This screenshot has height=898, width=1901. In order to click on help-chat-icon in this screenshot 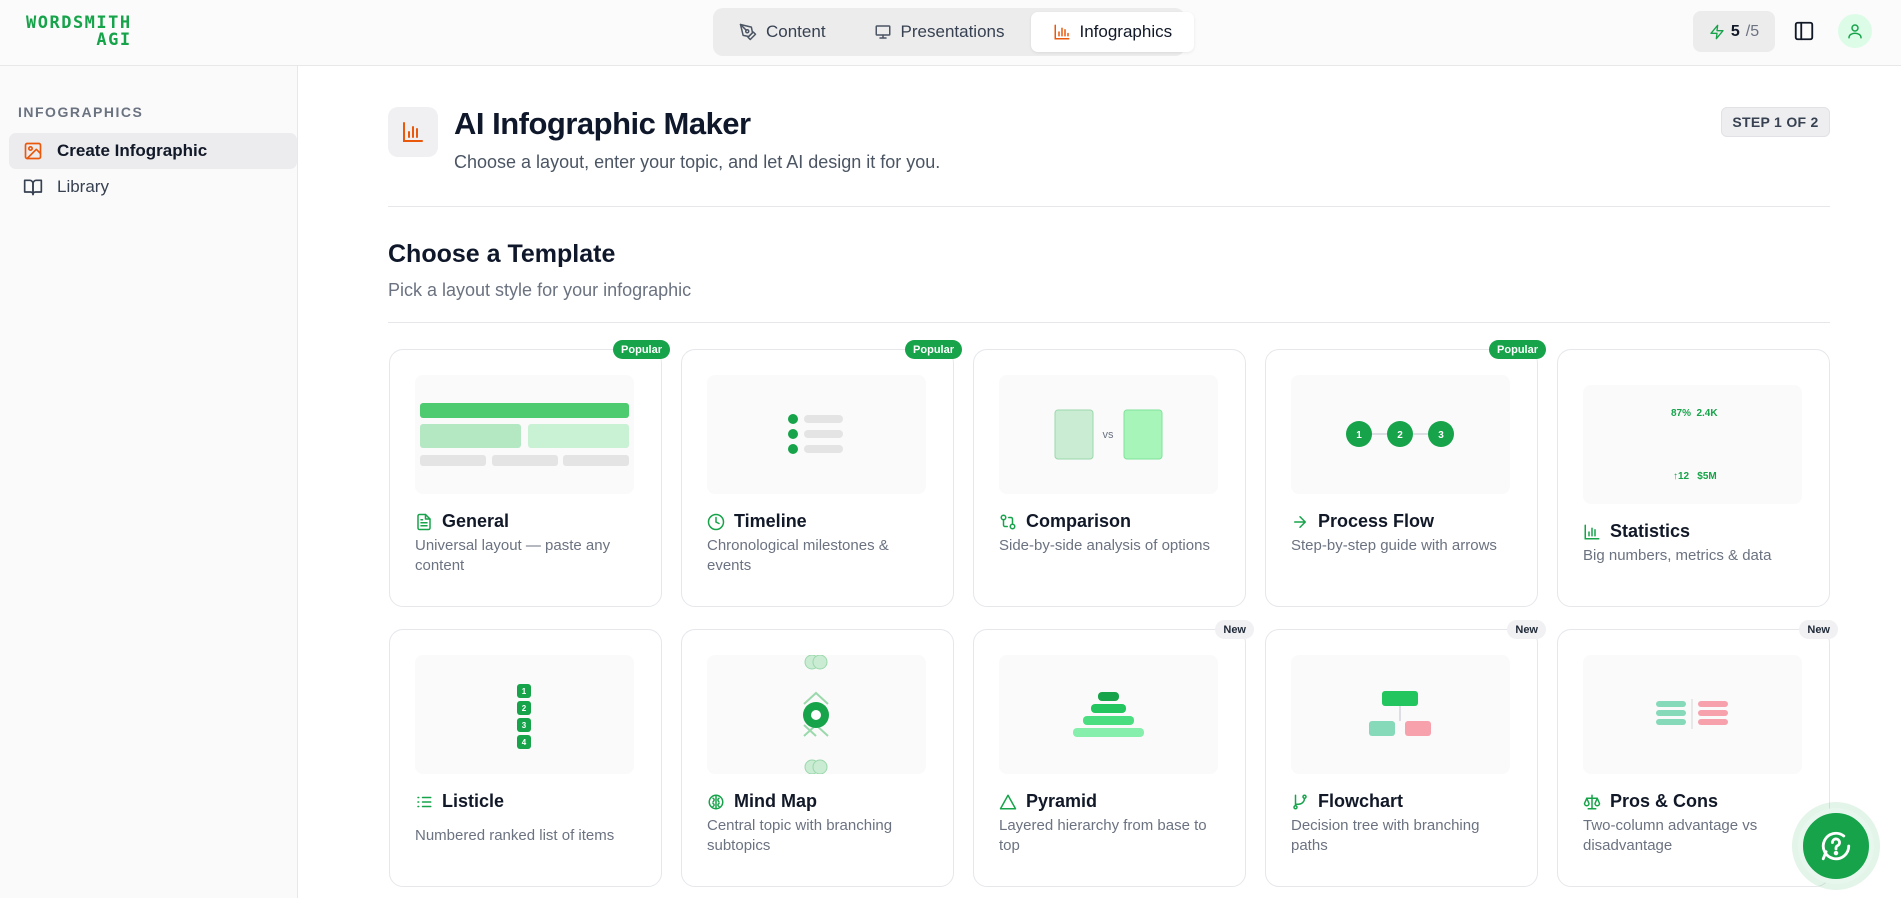, I will do `click(1836, 846)`.